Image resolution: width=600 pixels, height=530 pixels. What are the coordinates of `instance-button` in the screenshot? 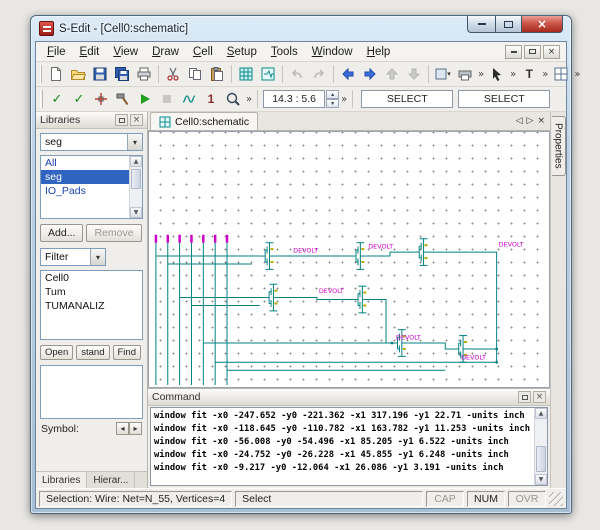 It's located at (246, 74).